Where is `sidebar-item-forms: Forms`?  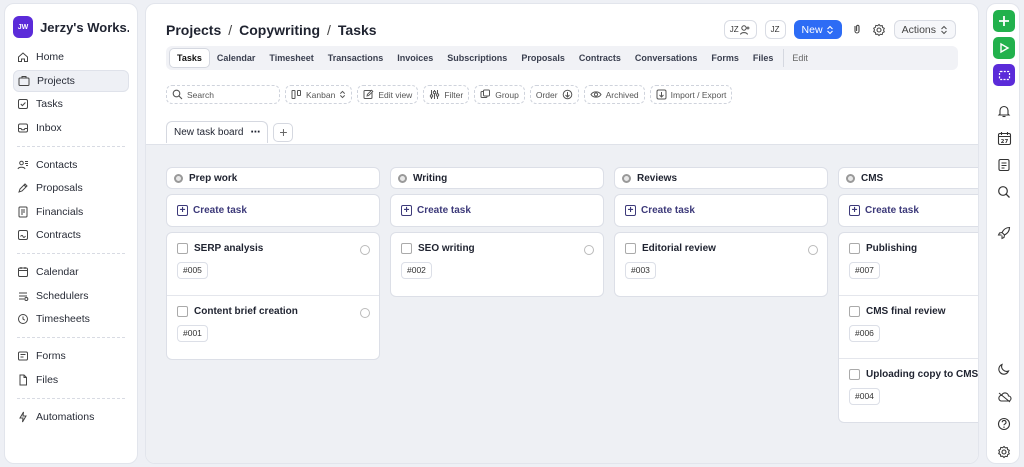 sidebar-item-forms: Forms is located at coordinates (71, 356).